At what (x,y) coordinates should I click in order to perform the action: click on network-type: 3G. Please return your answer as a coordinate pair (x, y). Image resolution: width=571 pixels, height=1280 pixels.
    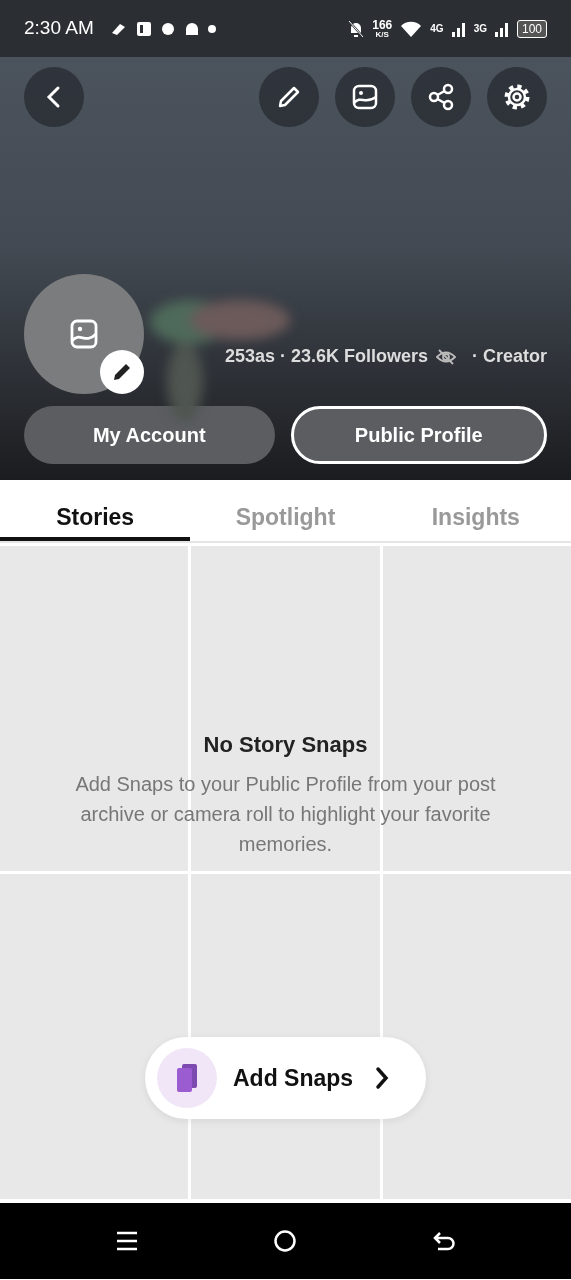
    Looking at the image, I should click on (480, 29).